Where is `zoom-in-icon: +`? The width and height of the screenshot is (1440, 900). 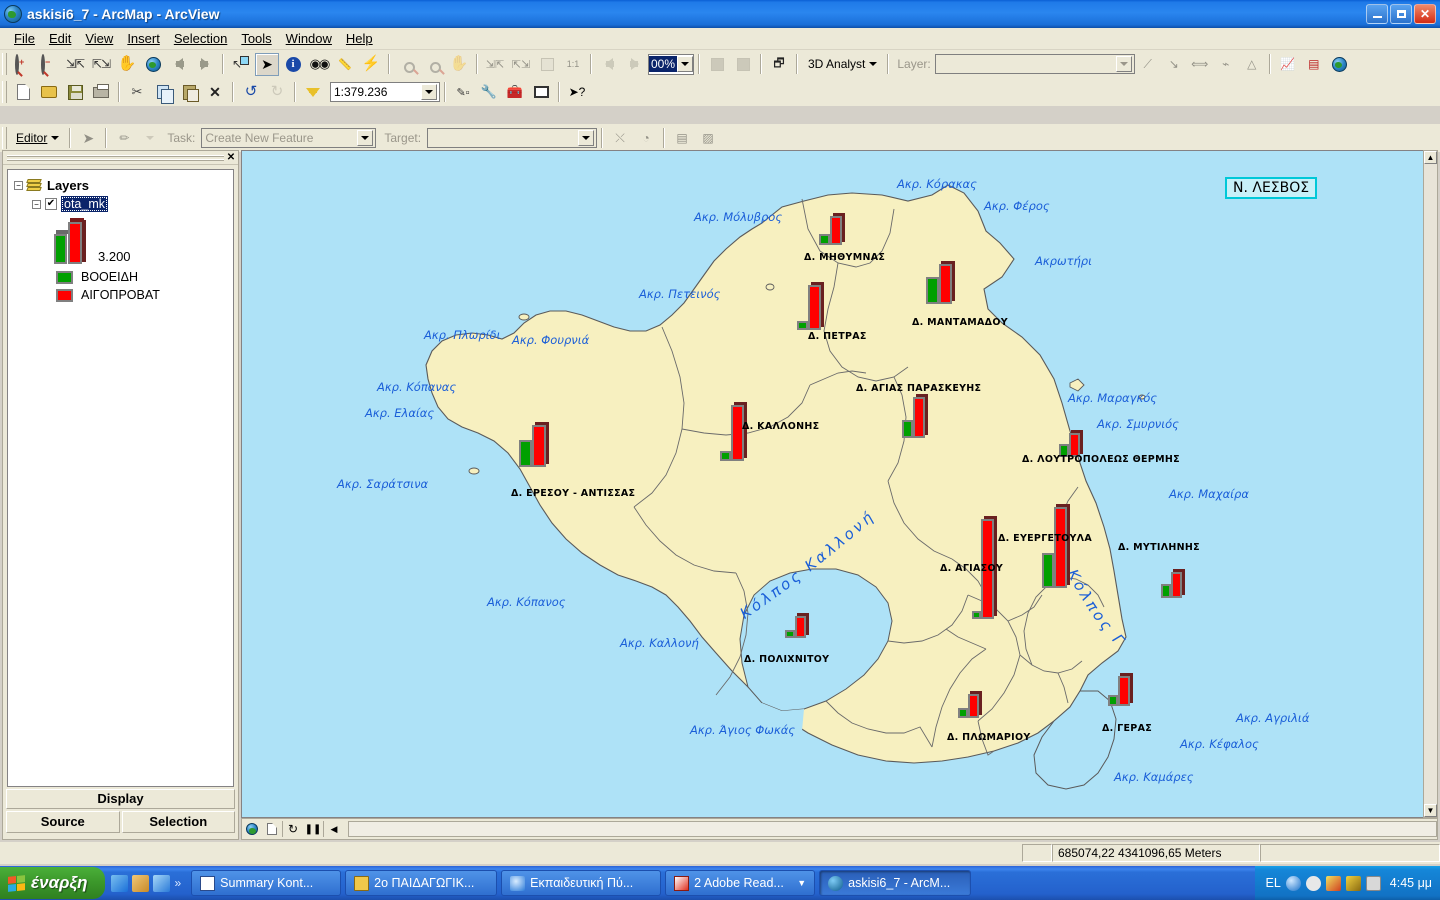
zoom-in-icon: + is located at coordinates (23, 64).